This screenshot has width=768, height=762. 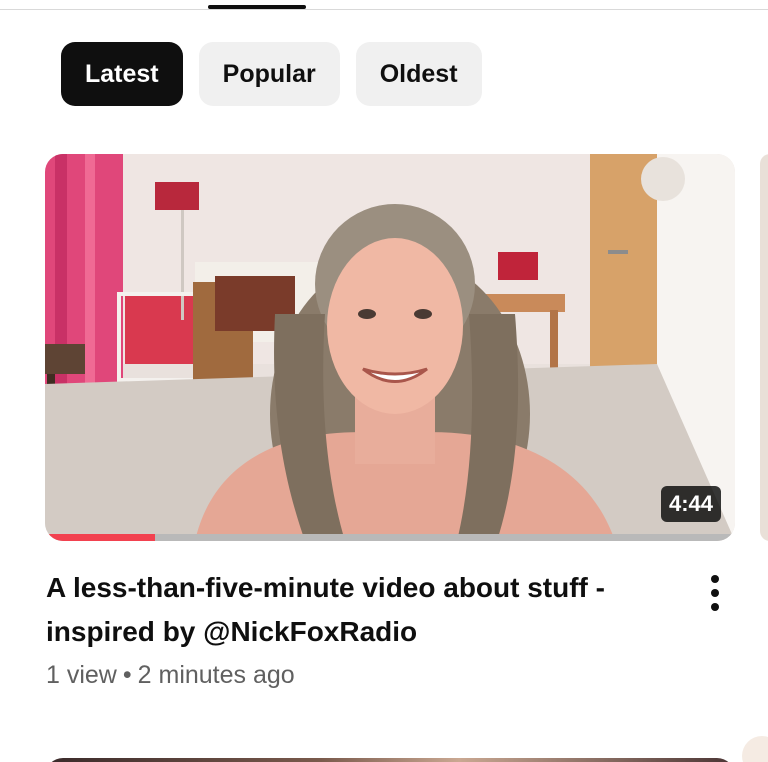 I want to click on next-channel-avatar-edge, so click(x=755, y=749).